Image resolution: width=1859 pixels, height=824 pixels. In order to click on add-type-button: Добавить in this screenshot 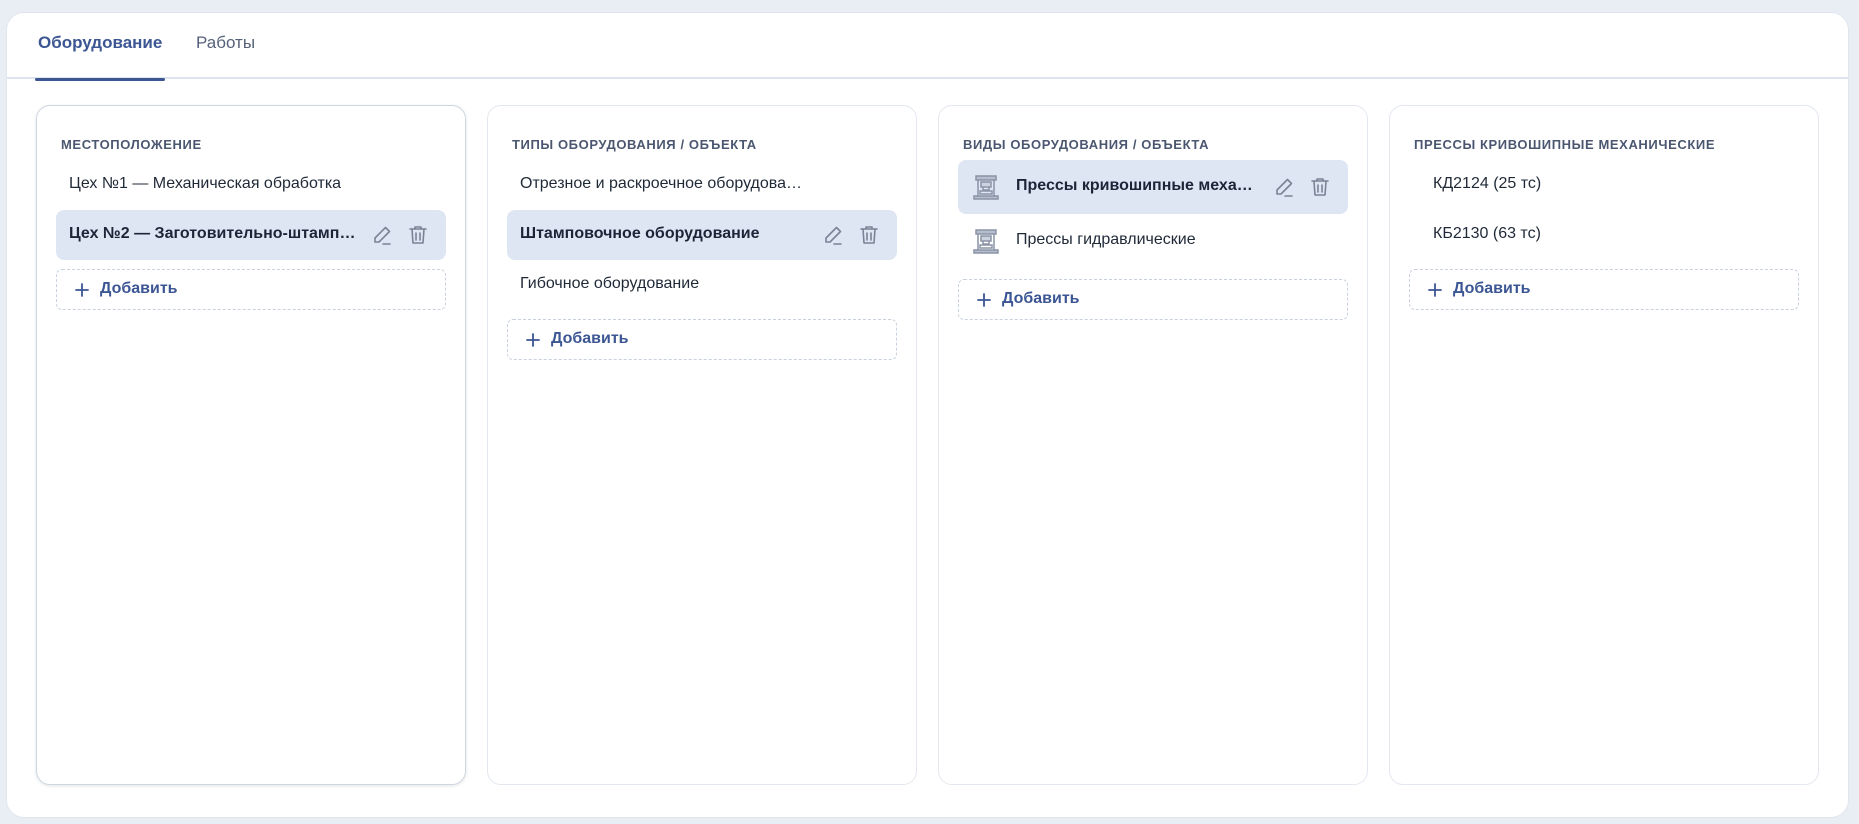, I will do `click(702, 339)`.